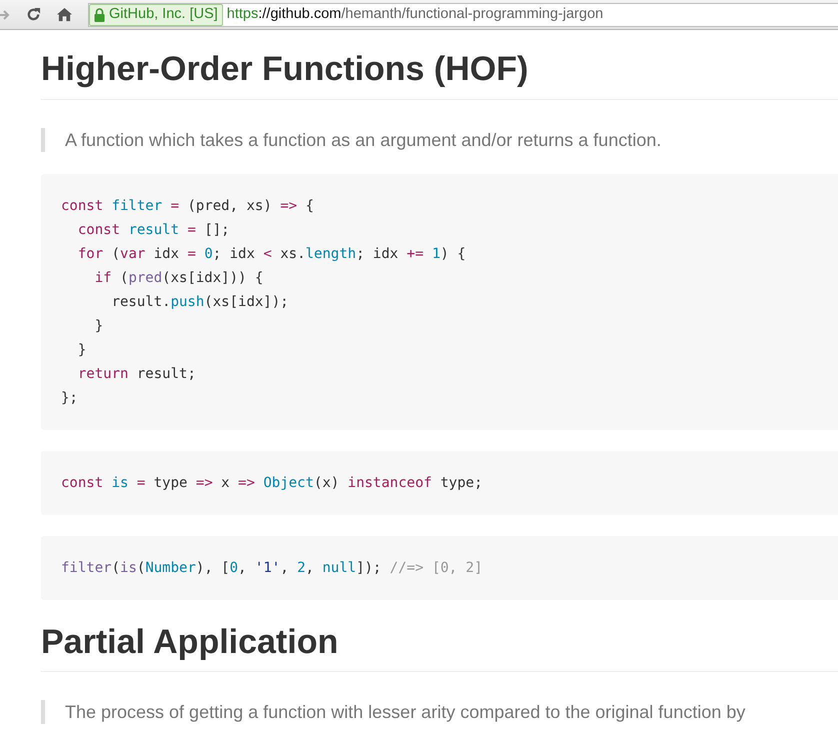 The height and width of the screenshot is (744, 838). I want to click on code-line: const result = [];, so click(153, 230).